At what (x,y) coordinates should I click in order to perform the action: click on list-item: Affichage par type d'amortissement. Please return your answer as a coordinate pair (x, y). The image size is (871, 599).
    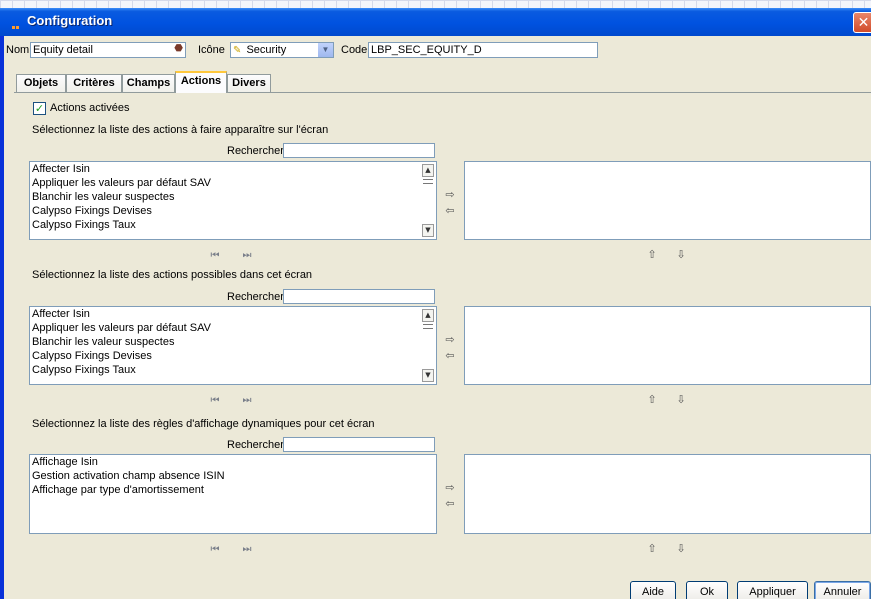
    Looking at the image, I should click on (233, 490).